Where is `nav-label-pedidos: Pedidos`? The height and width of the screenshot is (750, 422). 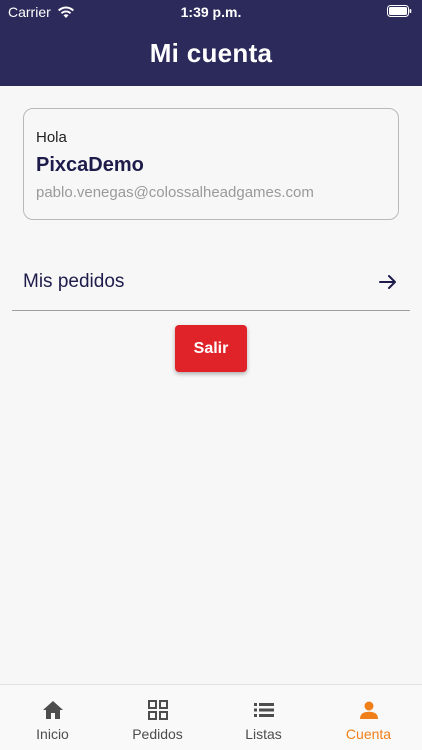
nav-label-pedidos: Pedidos is located at coordinates (157, 734).